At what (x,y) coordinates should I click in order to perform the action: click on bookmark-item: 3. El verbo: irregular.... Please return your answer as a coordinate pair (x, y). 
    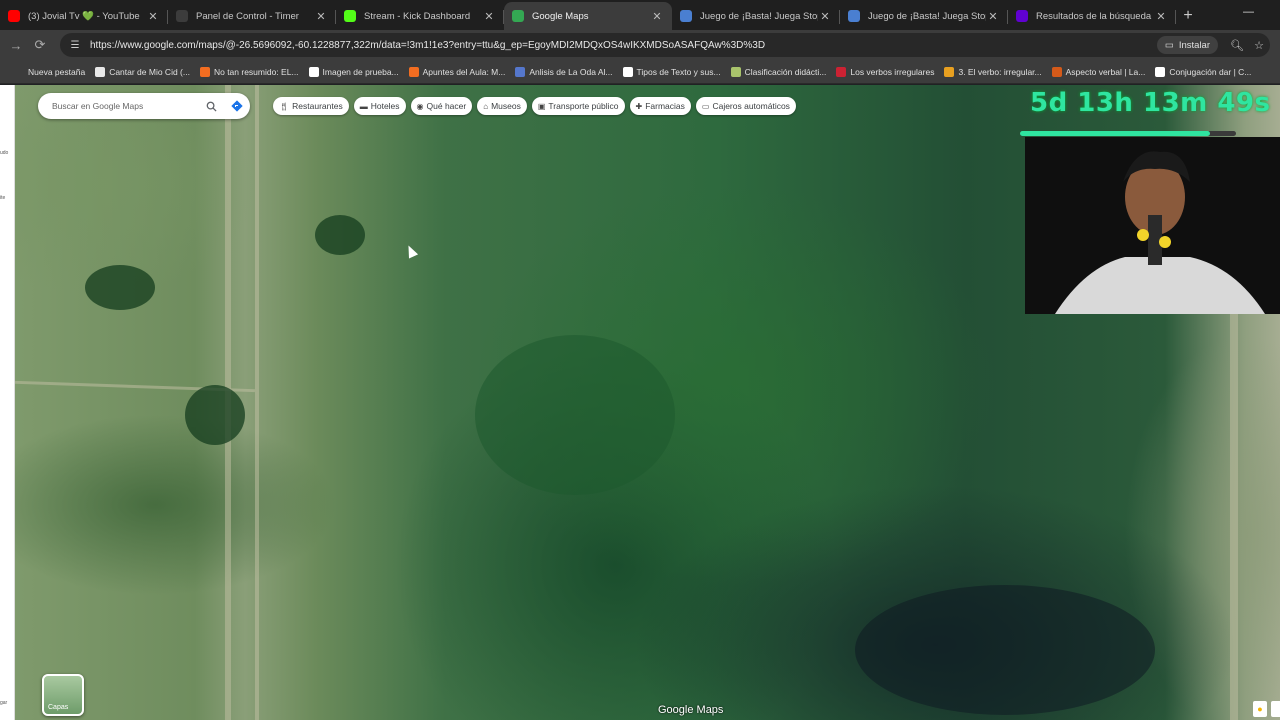
    Looking at the image, I should click on (993, 71).